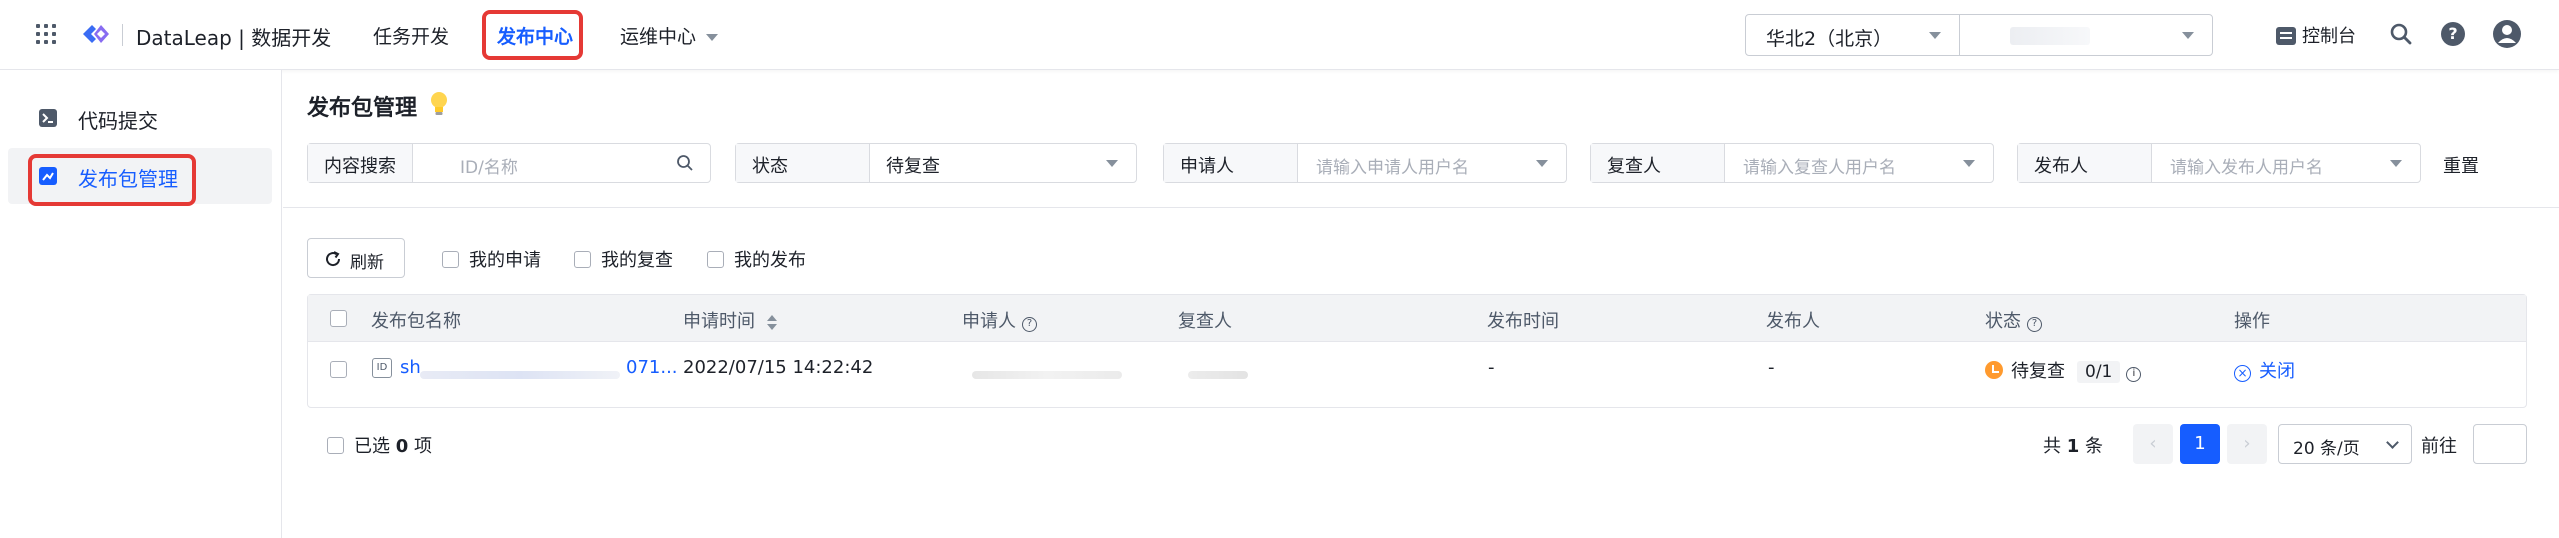 Image resolution: width=2559 pixels, height=538 pixels. I want to click on col-status: 状态?, so click(2013, 320).